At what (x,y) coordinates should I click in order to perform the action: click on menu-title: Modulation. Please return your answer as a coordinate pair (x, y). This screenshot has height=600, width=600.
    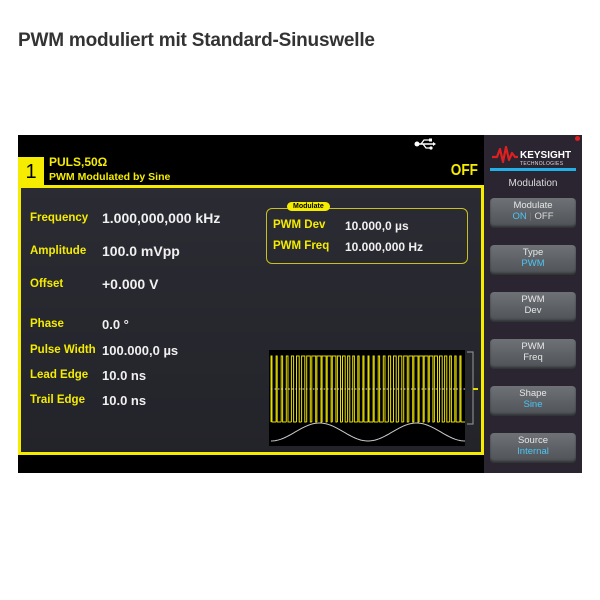
    Looking at the image, I should click on (533, 183).